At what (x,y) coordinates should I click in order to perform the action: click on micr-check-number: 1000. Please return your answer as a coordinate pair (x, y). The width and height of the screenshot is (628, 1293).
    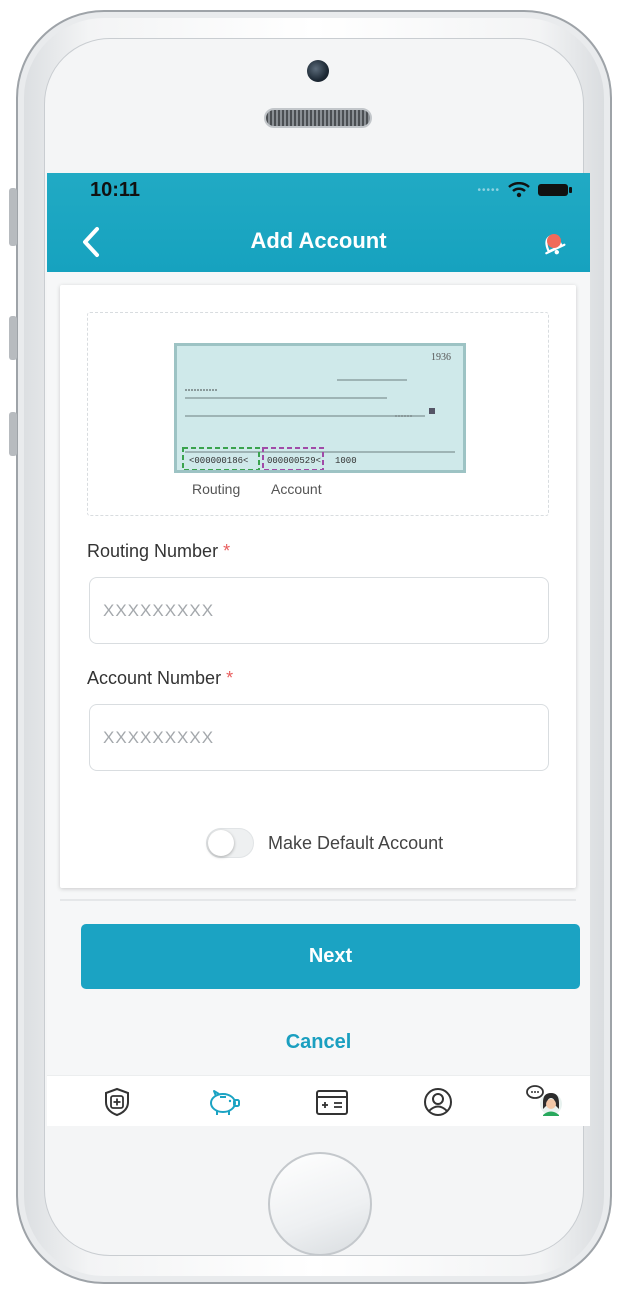
    Looking at the image, I should click on (346, 461).